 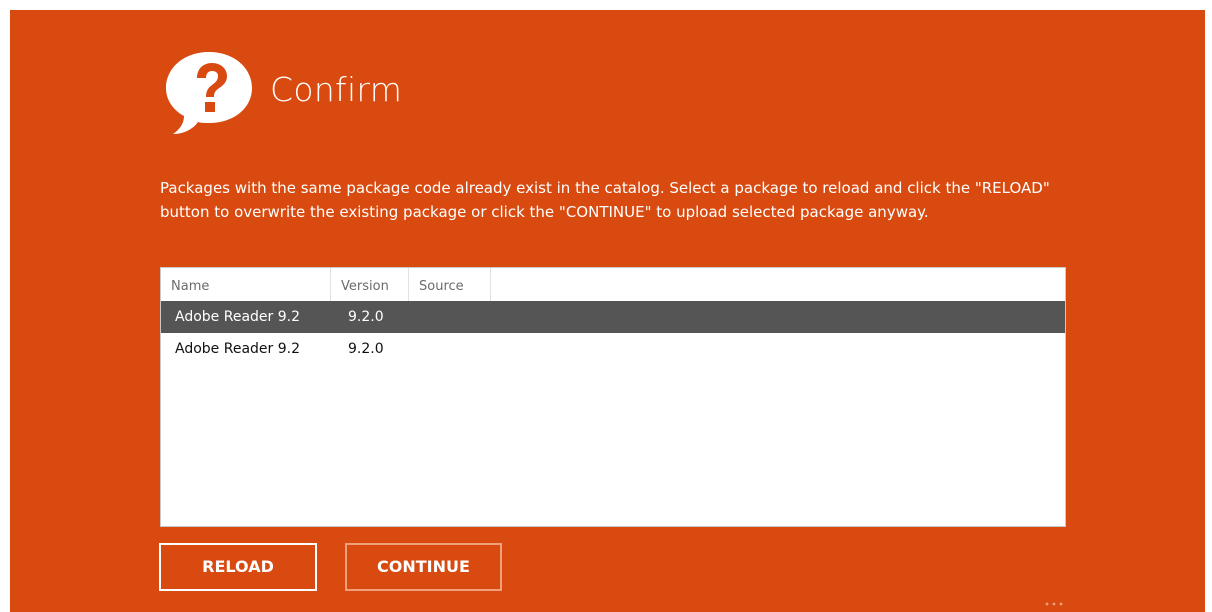 What do you see at coordinates (370, 284) in the screenshot?
I see `column-header-version: Version` at bounding box center [370, 284].